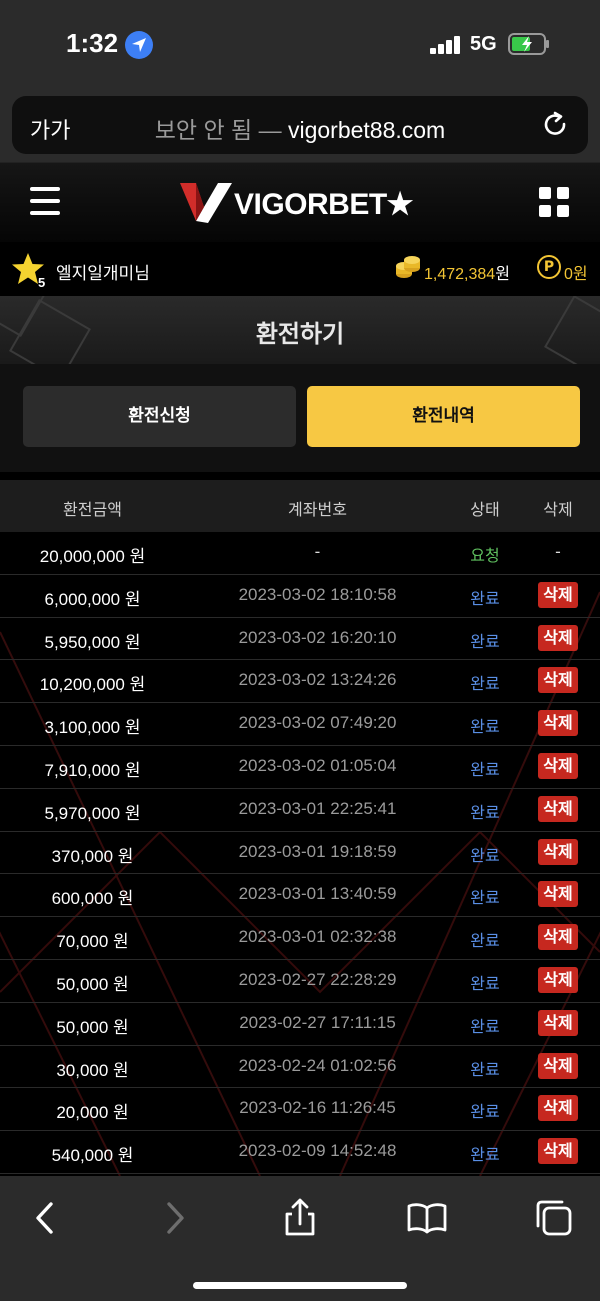 The image size is (600, 1301). I want to click on table-row: 370,000 원 2023-03-01 19:18:59 완료 삭제, so click(300, 853).